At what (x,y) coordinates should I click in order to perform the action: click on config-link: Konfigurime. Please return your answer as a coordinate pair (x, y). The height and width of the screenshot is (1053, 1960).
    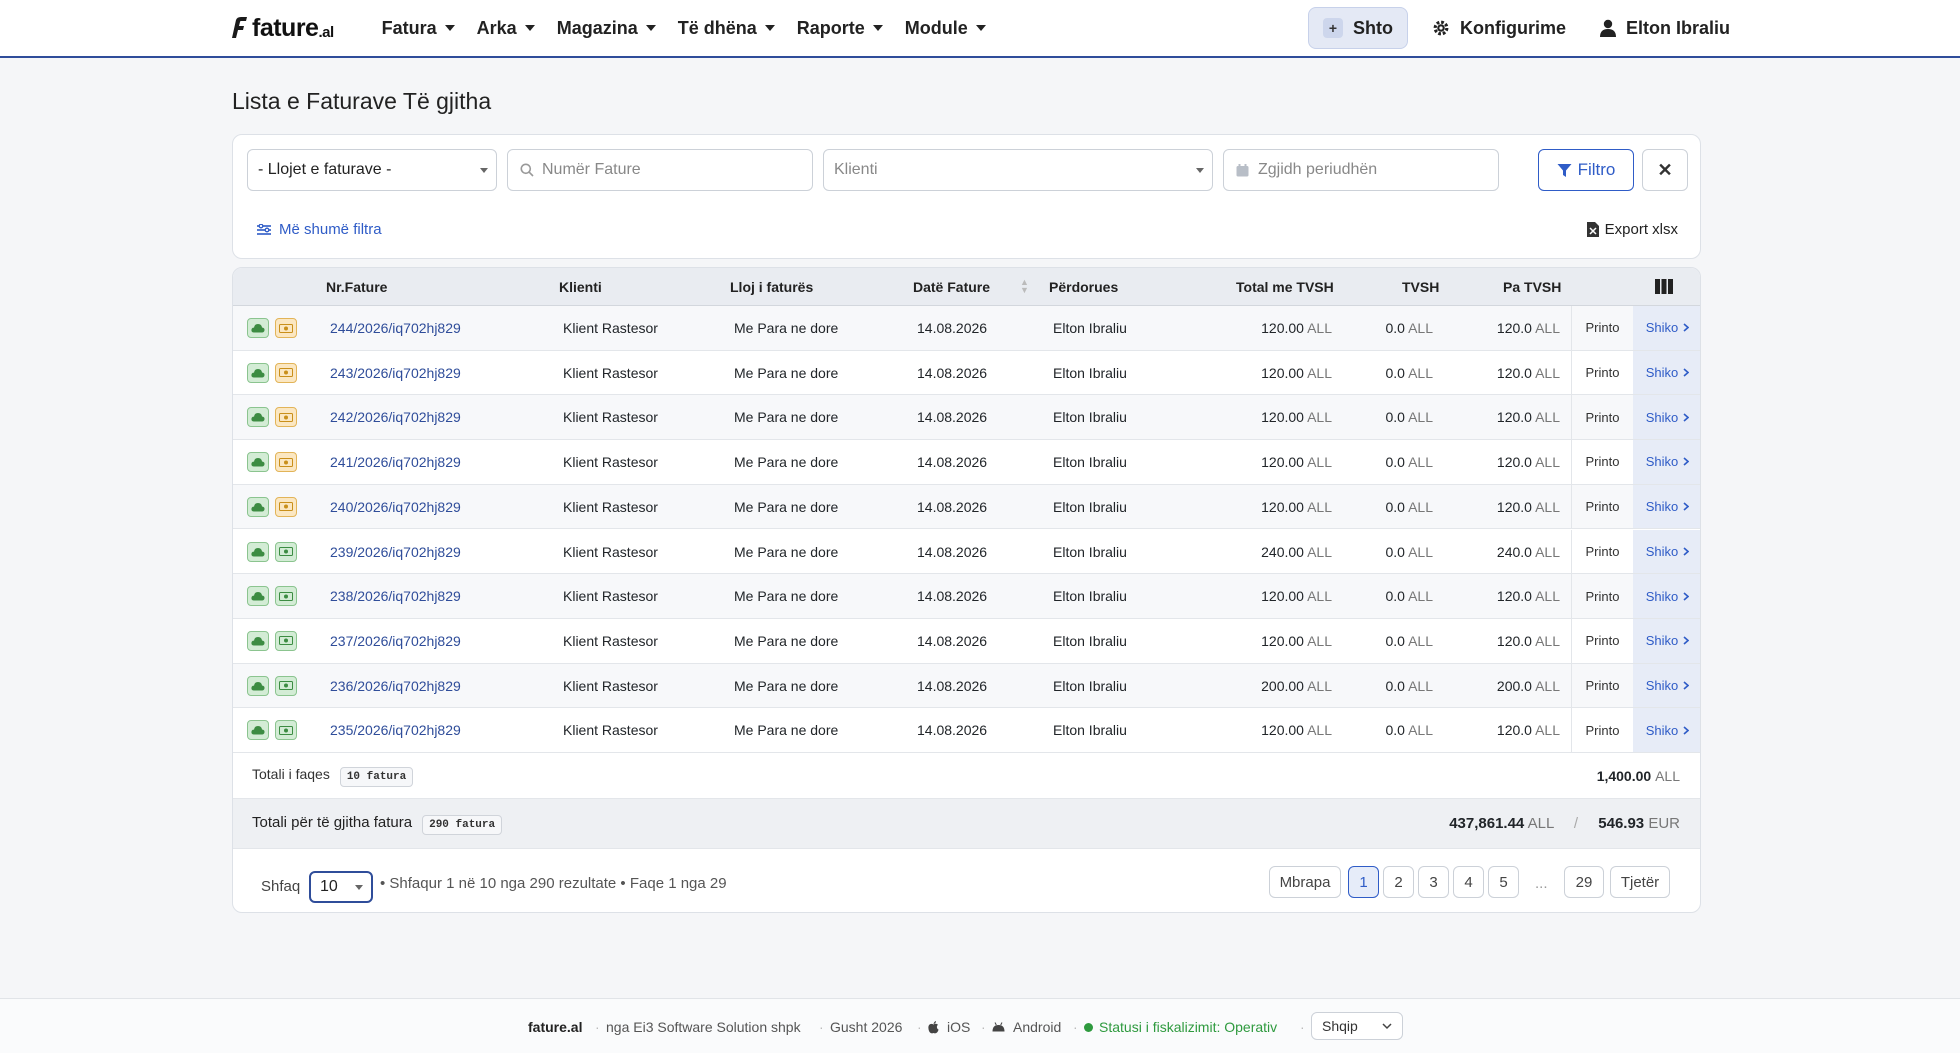
    Looking at the image, I should click on (1499, 28).